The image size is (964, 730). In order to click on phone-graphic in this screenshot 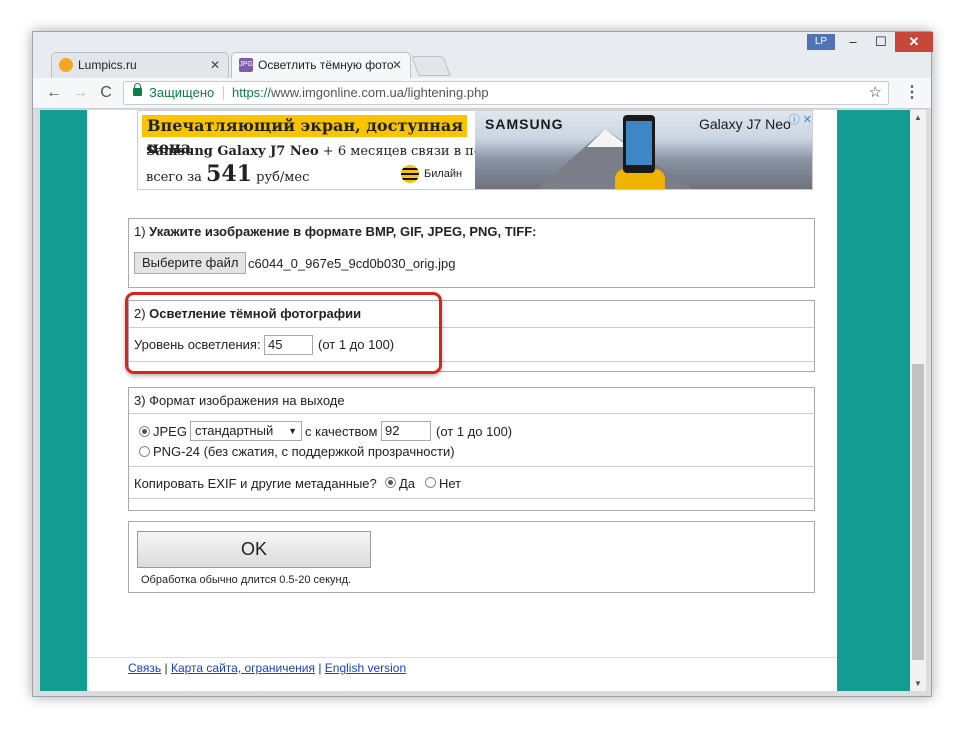, I will do `click(639, 144)`.